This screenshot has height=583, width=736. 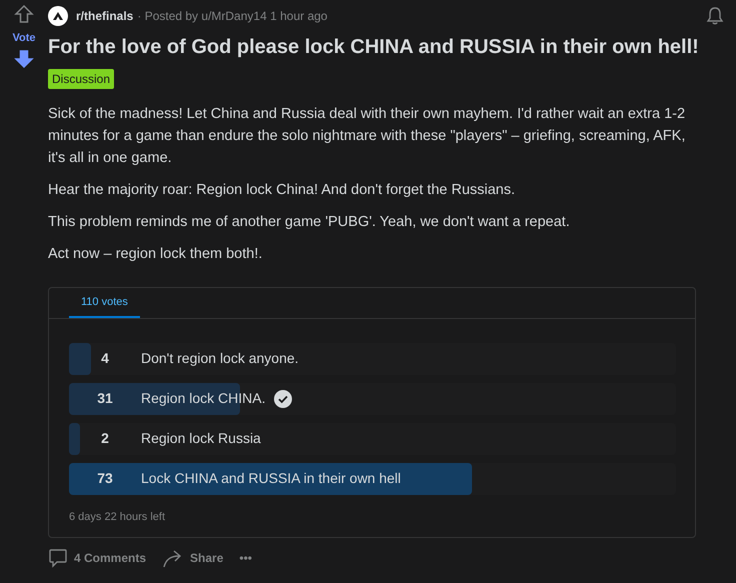 What do you see at coordinates (282, 190) in the screenshot?
I see `post-paragraph: Hear the majority roar: Region lock China! And don't forget the Russians.` at bounding box center [282, 190].